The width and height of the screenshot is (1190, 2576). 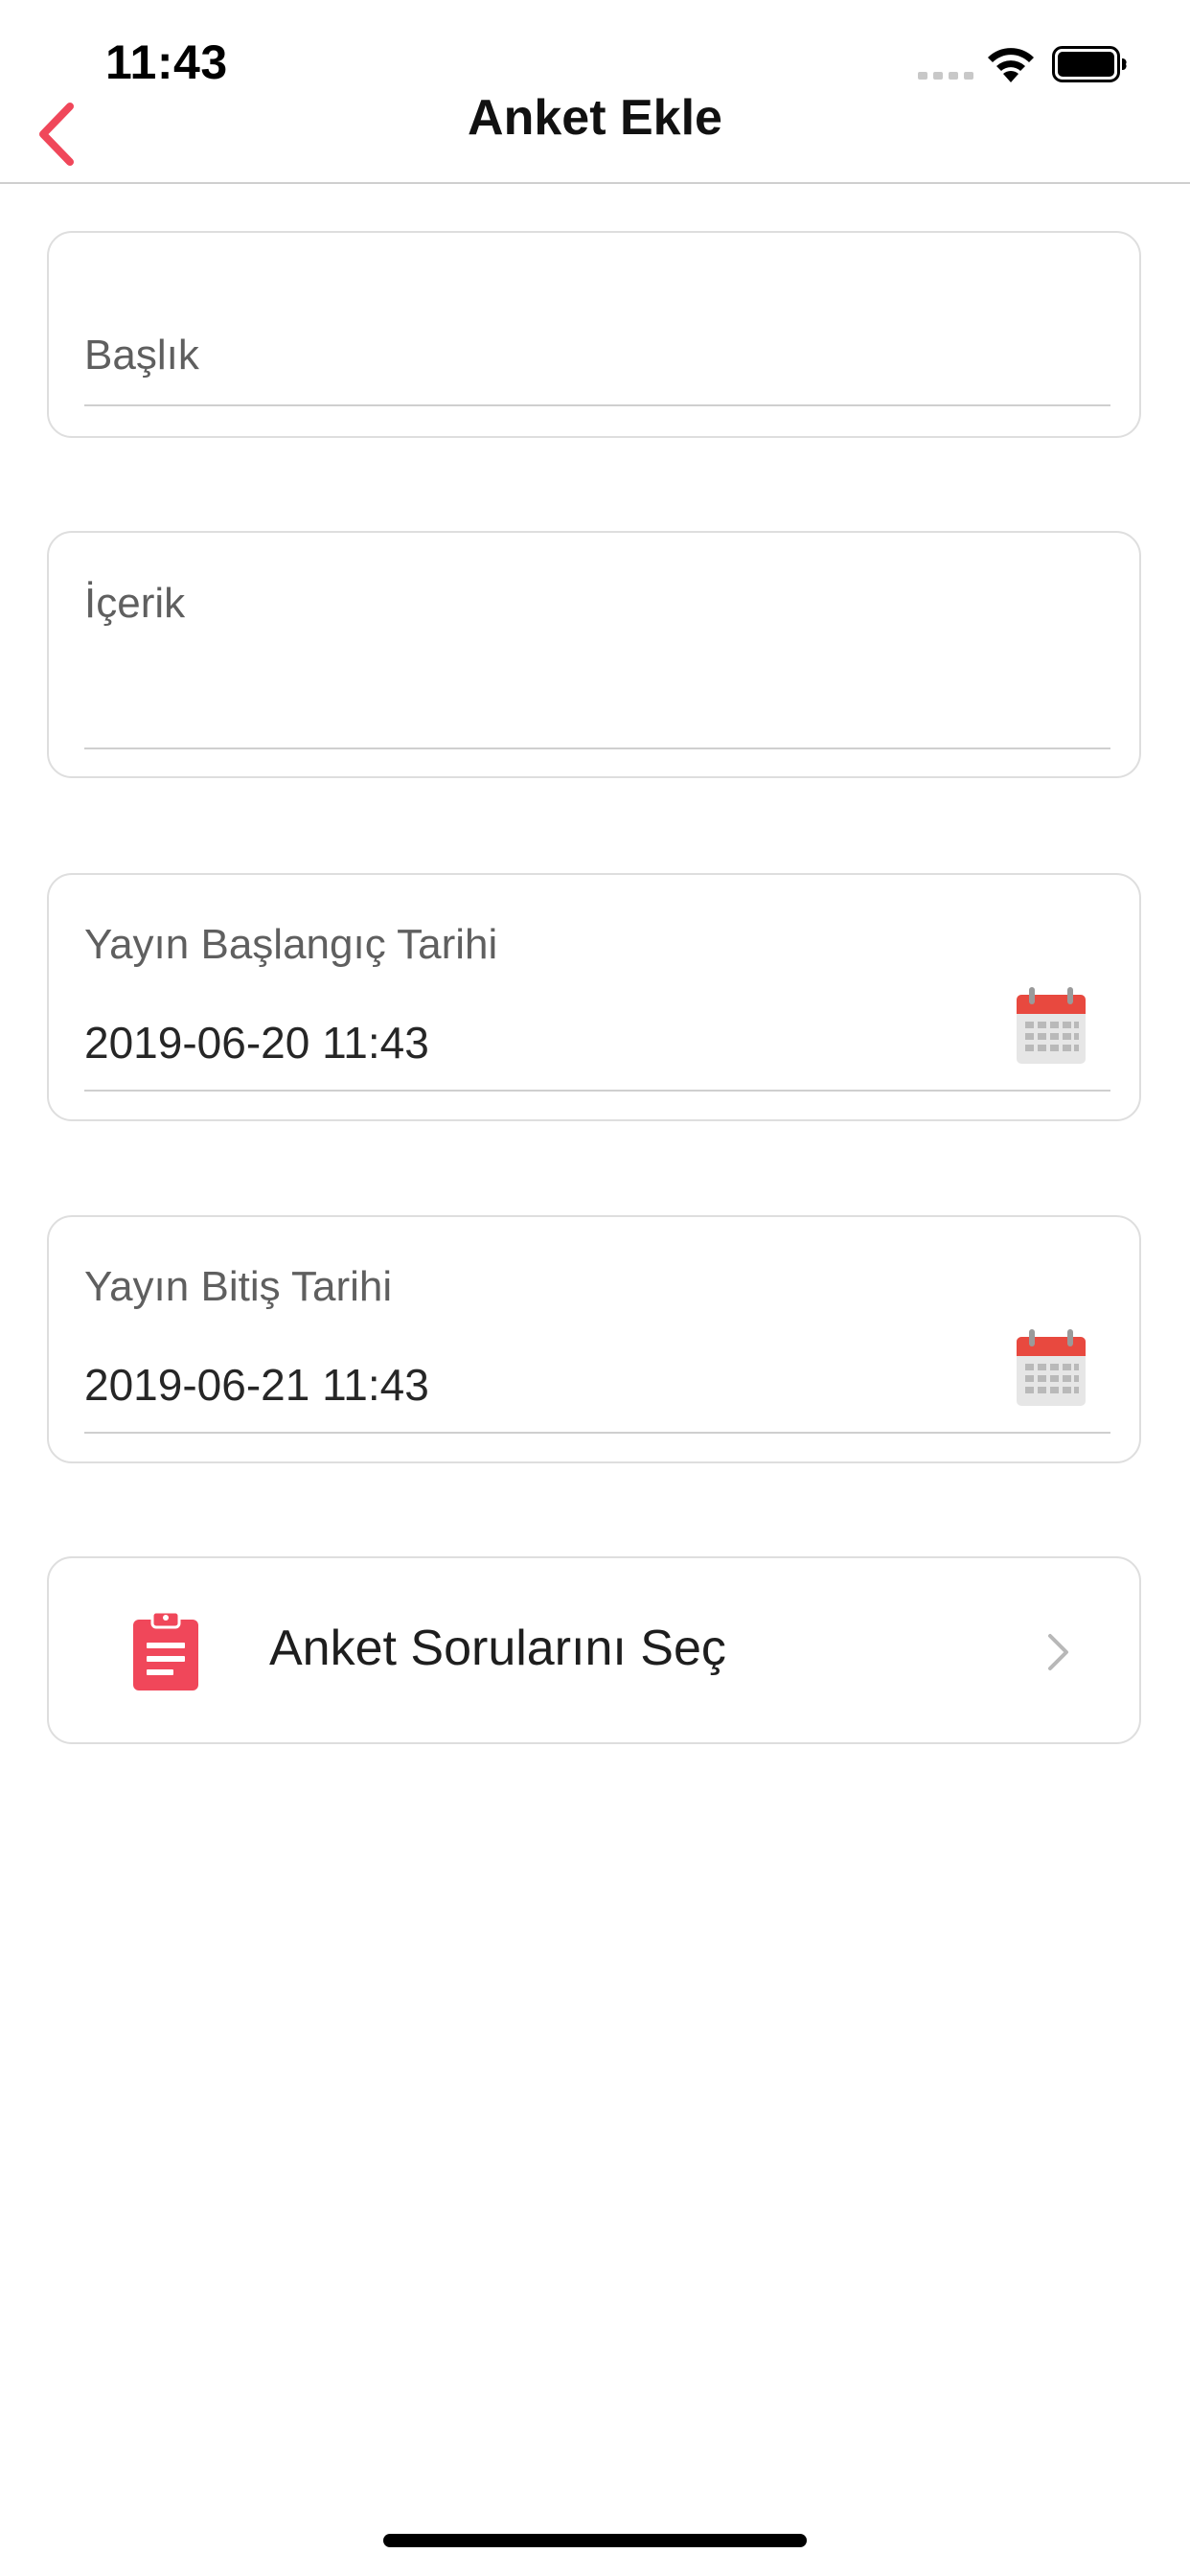 I want to click on content-underline, so click(x=597, y=748).